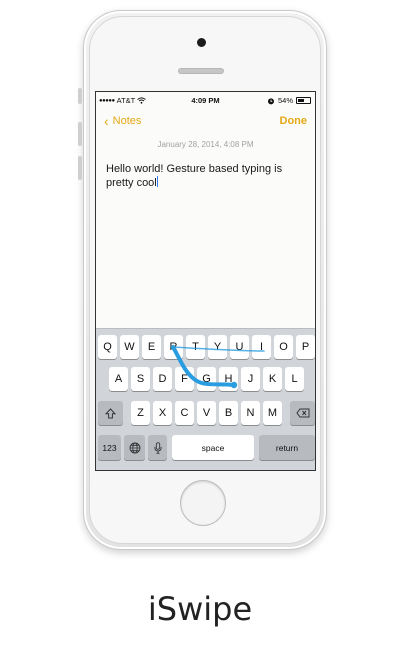 The height and width of the screenshot is (667, 400). I want to click on alarm-clock-icon, so click(270, 100).